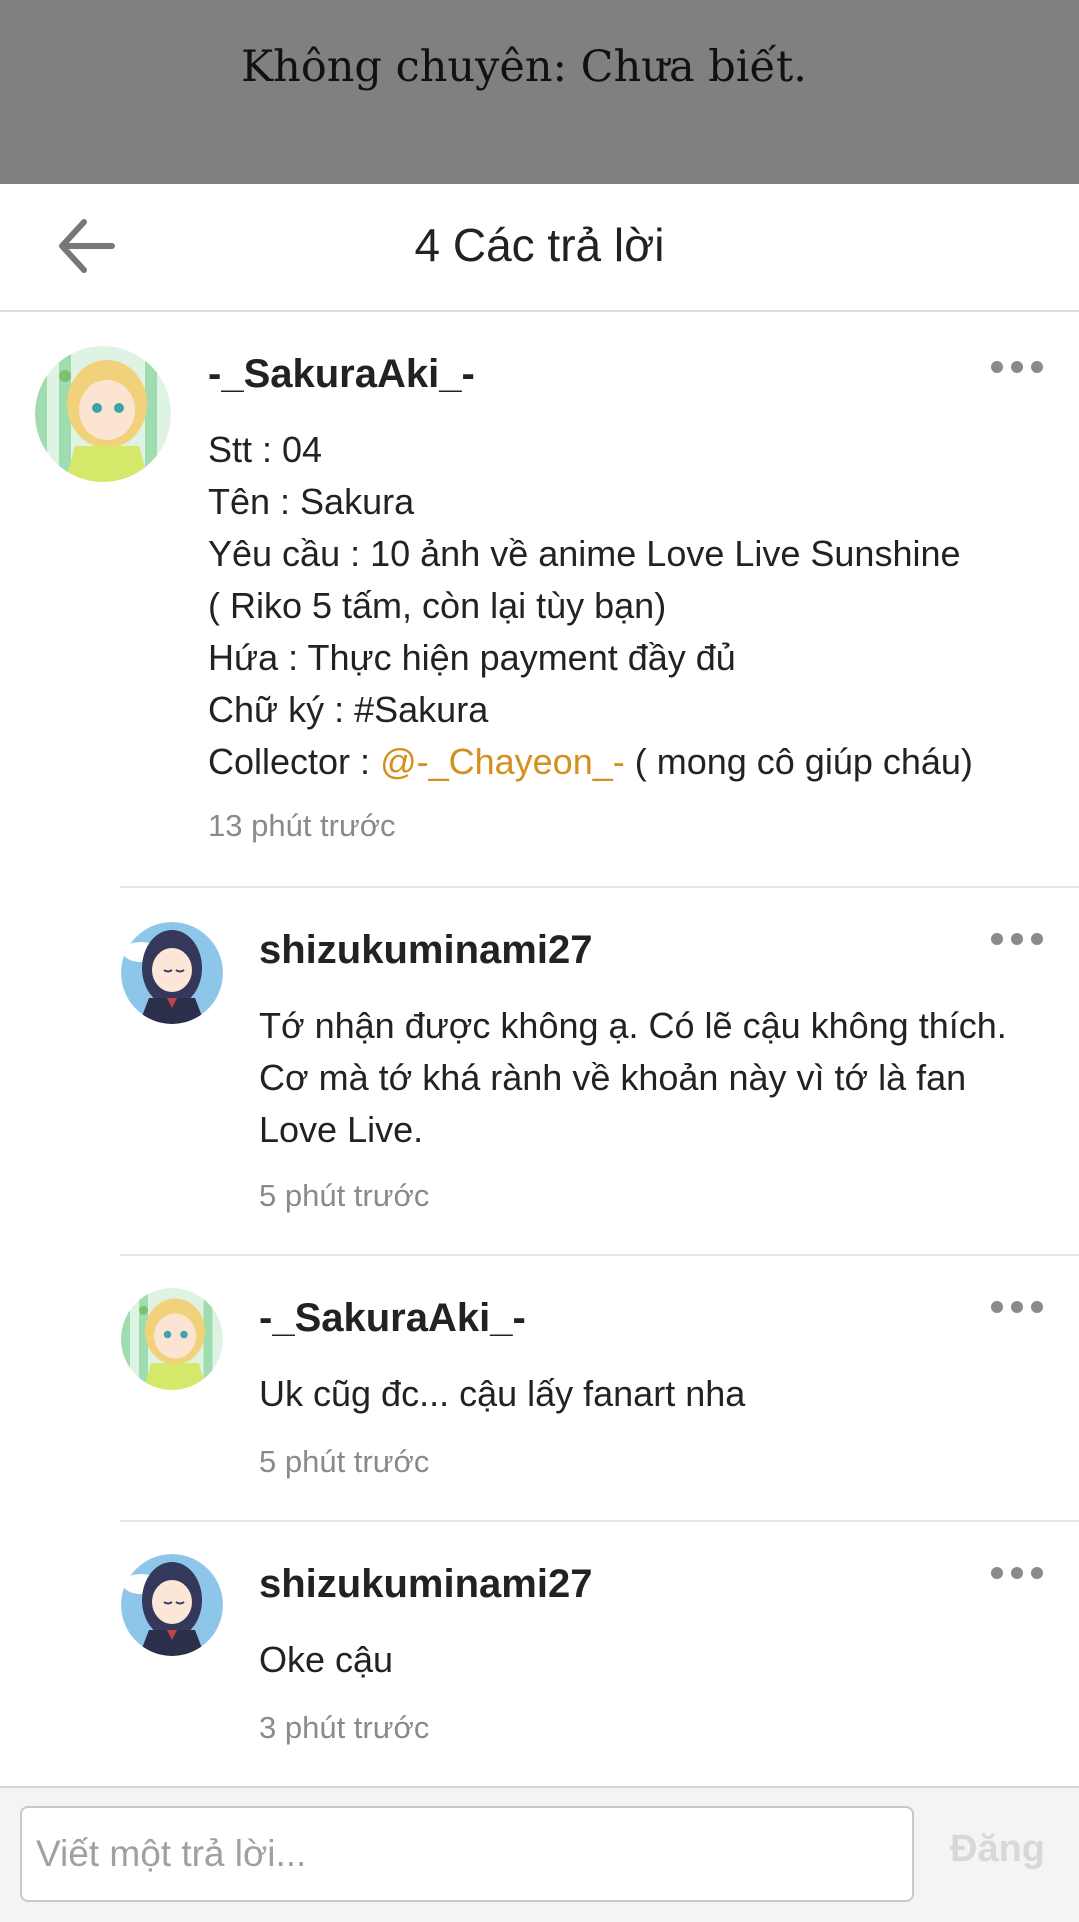 Image resolution: width=1079 pixels, height=1922 pixels. I want to click on comment-body: Uk cũg đc... cậu lấy fanart nha, so click(502, 1394).